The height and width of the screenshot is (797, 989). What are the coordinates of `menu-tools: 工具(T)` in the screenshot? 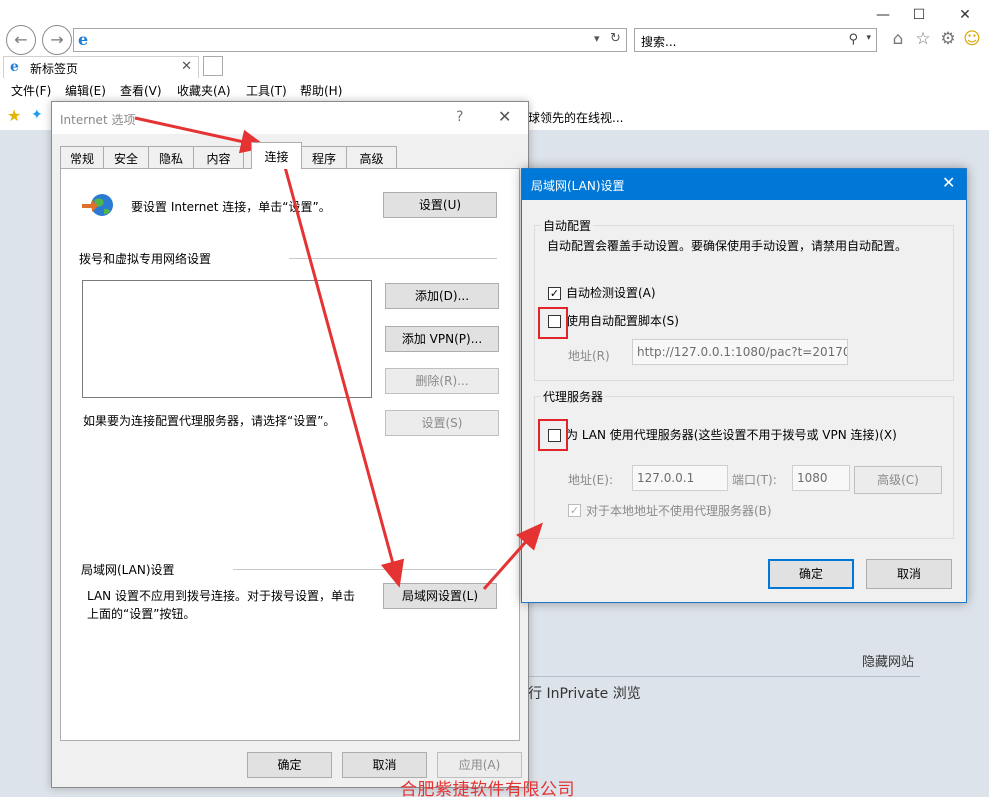 It's located at (266, 90).